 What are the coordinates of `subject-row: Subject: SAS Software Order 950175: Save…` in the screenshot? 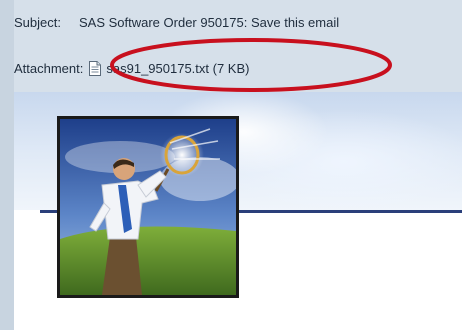 It's located at (176, 22).